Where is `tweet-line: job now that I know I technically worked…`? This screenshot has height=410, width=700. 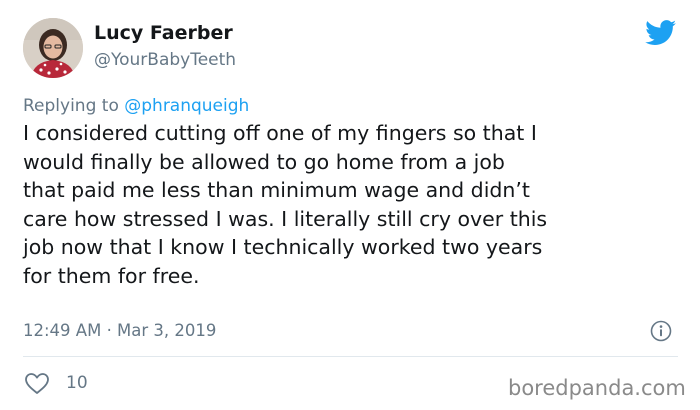
tweet-line: job now that I know I technically worked… is located at coordinates (283, 247).